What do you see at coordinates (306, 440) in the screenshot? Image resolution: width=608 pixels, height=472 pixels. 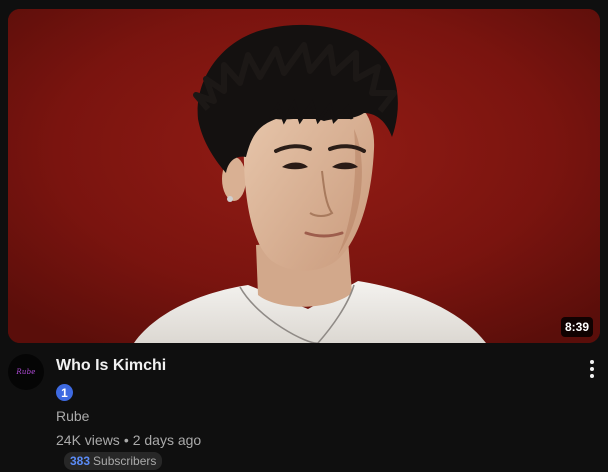 I see `video-stats: 24K views • 2 days ago` at bounding box center [306, 440].